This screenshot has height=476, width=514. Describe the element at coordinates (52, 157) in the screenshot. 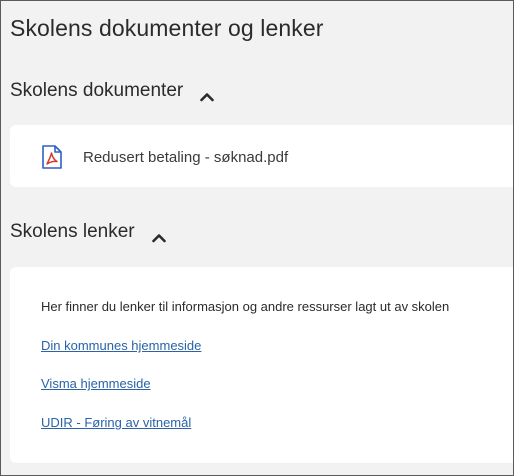

I see `pdf-file-icon` at that location.